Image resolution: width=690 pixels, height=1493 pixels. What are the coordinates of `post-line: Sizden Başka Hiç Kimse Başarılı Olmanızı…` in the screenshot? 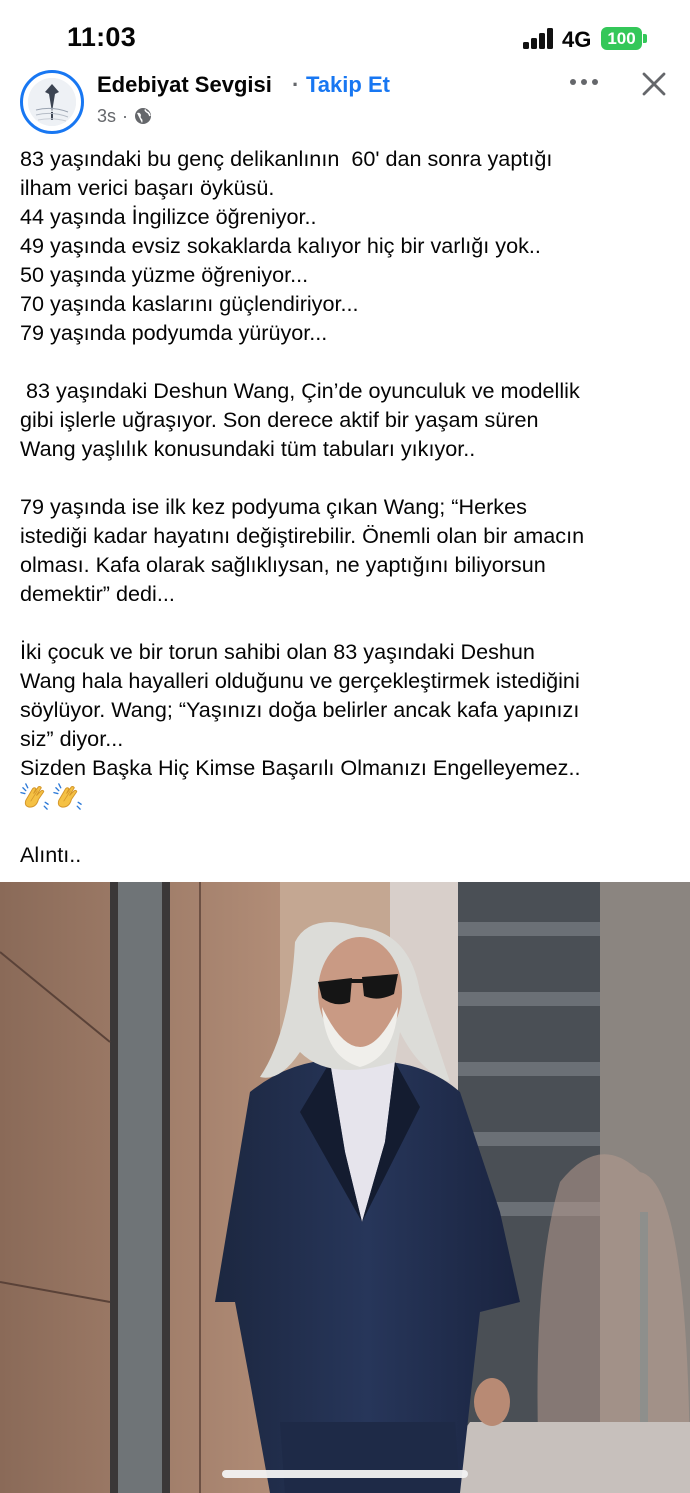 It's located at (300, 767).